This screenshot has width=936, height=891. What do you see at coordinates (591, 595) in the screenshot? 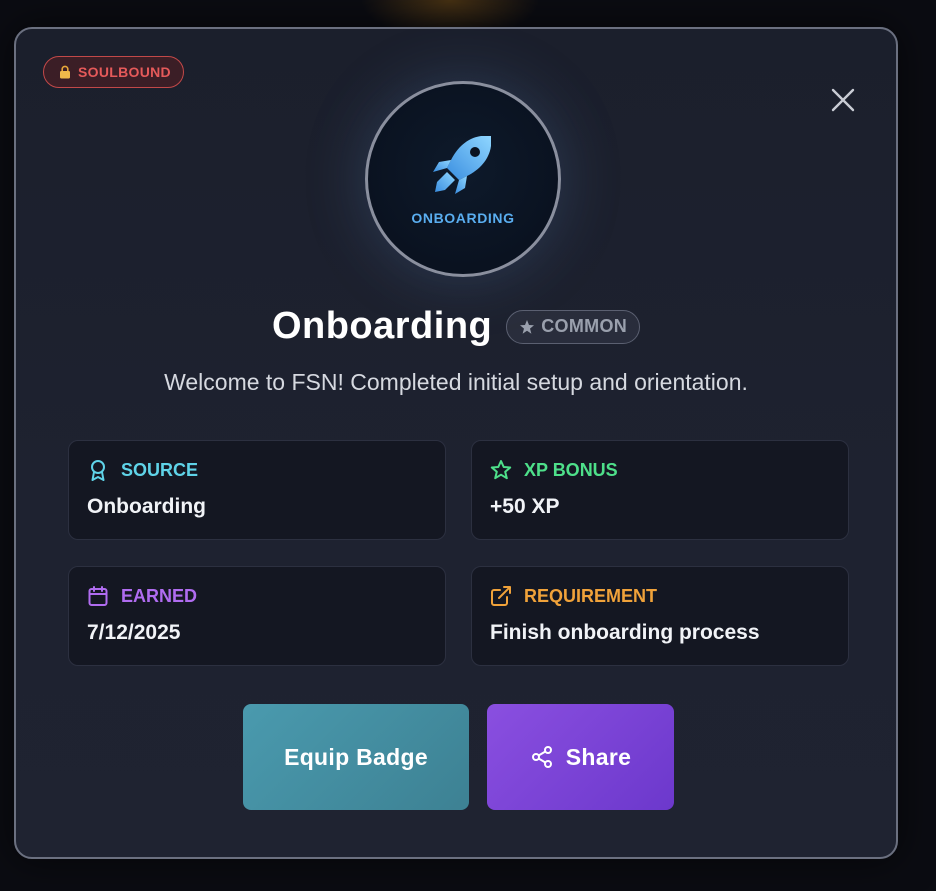
I see `requirement-label: REQUIREMENT` at bounding box center [591, 595].